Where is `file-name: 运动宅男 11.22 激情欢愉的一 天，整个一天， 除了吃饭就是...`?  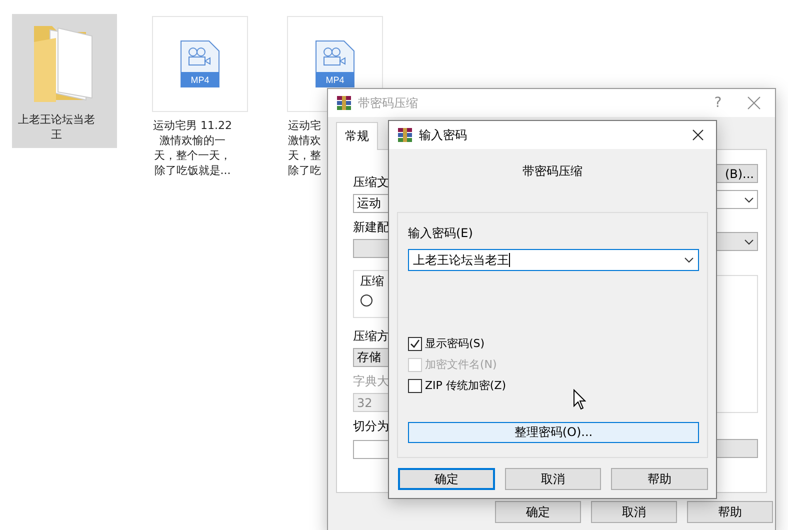 file-name: 运动宅男 11.22 激情欢愉的一 天，整个一天， 除了吃饭就是... is located at coordinates (192, 148).